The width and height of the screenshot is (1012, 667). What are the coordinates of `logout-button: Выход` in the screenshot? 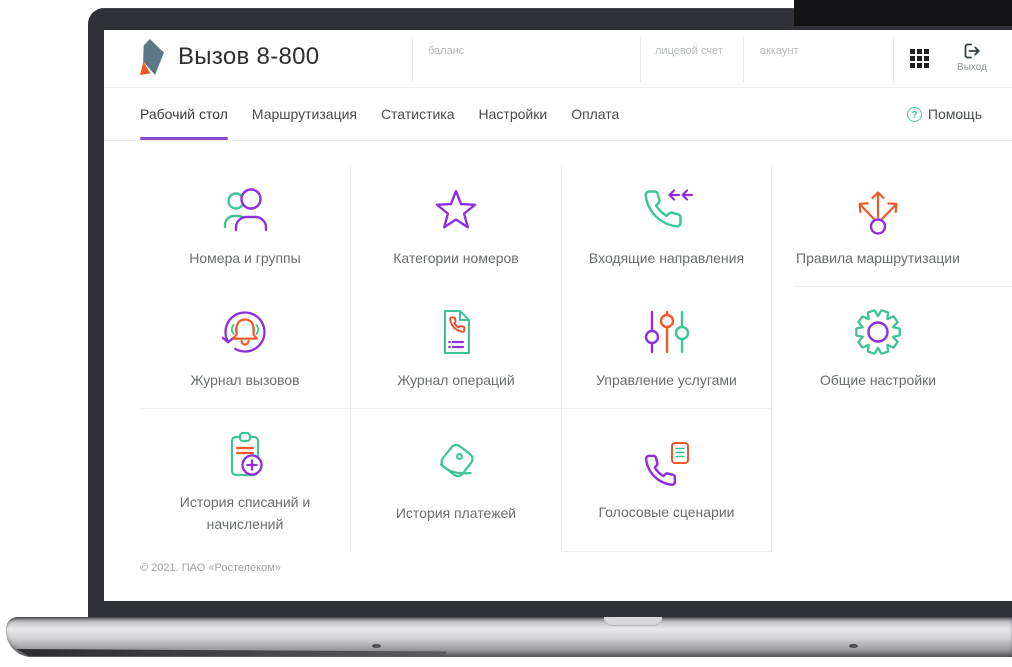 It's located at (972, 57).